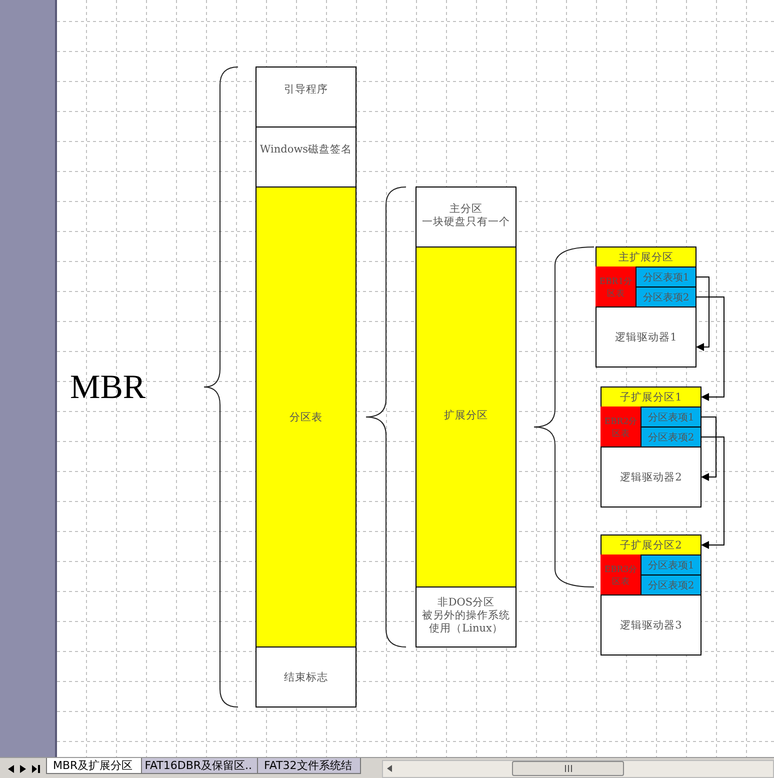  I want to click on block-label: 逻辑驱动器3, so click(651, 626).